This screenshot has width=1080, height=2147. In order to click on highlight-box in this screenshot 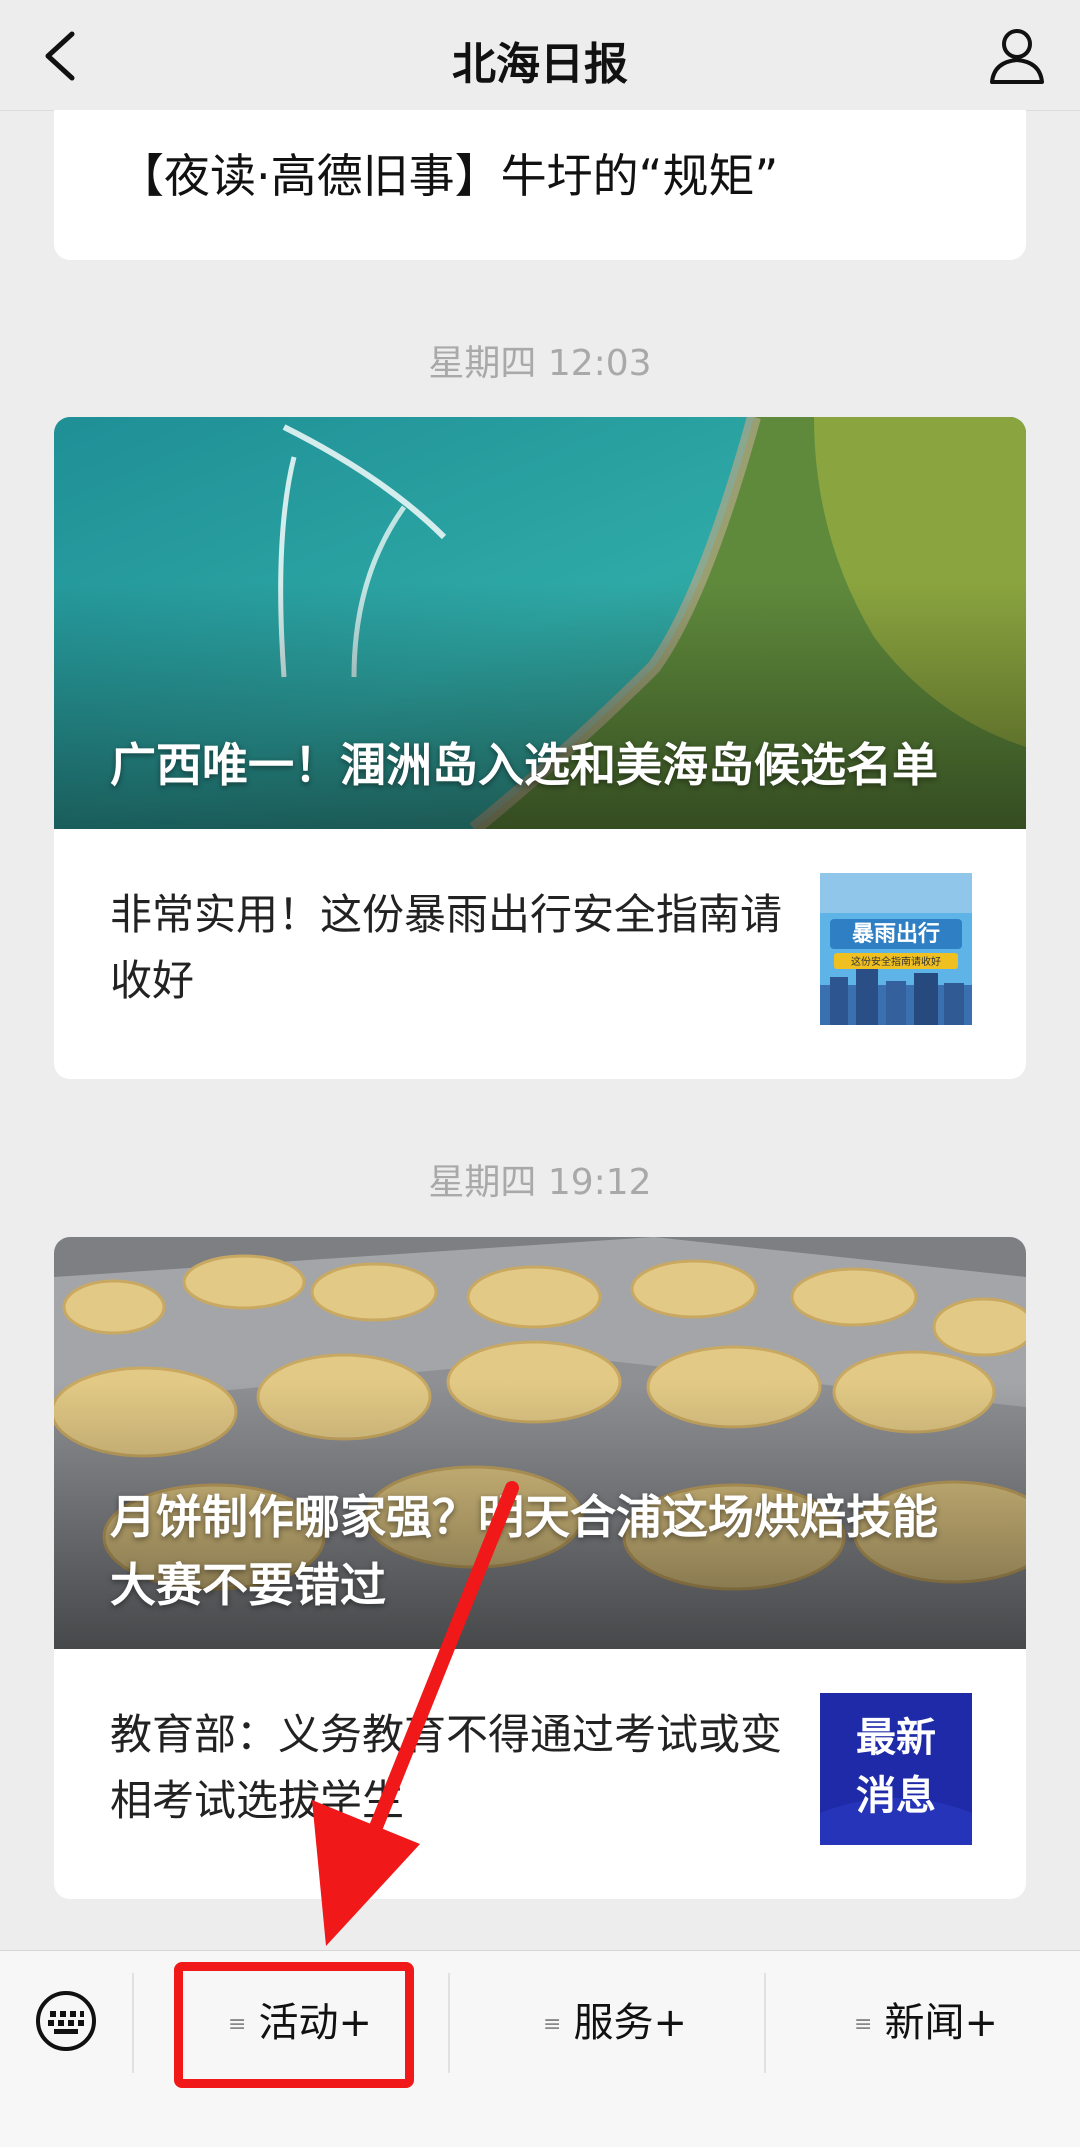, I will do `click(294, 2025)`.